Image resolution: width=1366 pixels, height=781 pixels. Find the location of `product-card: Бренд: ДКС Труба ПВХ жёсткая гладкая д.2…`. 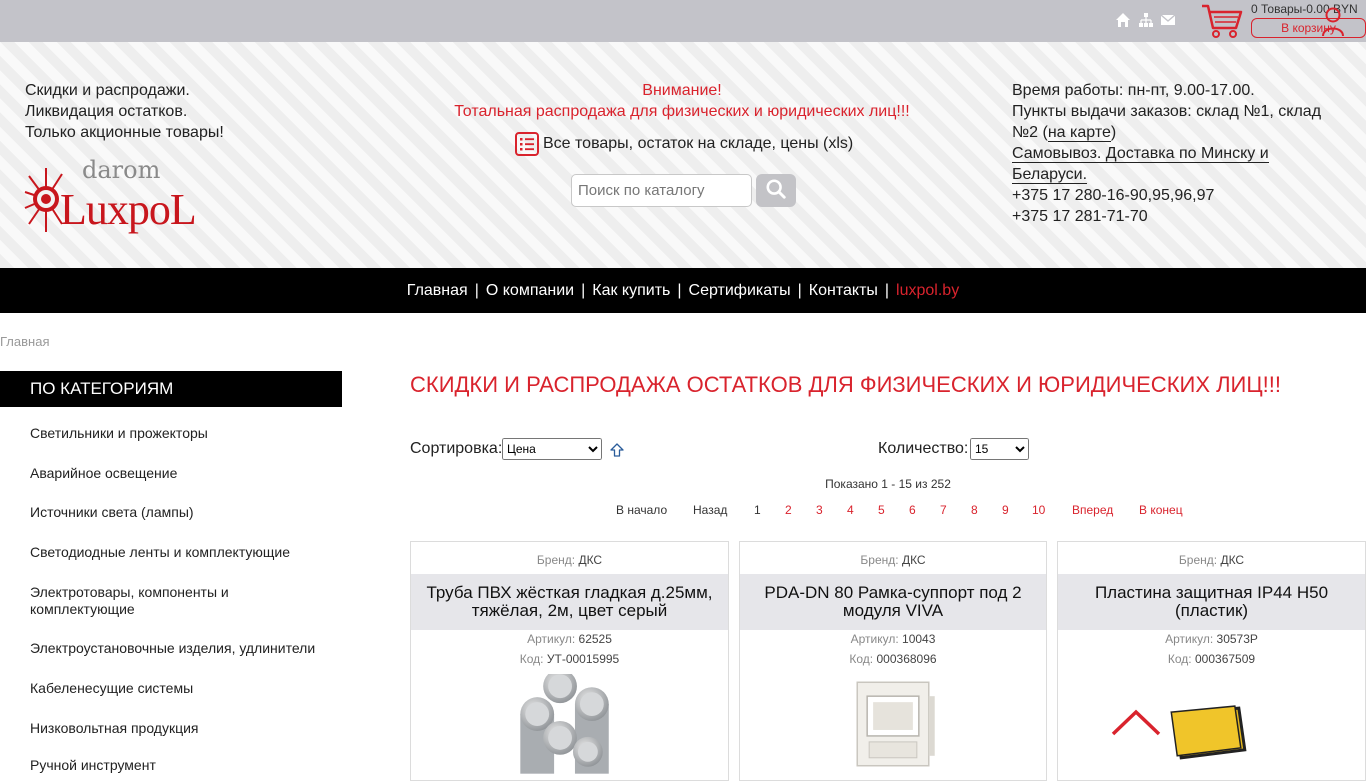

product-card: Бренд: ДКС Труба ПВХ жёсткая гладкая д.2… is located at coordinates (569, 661).